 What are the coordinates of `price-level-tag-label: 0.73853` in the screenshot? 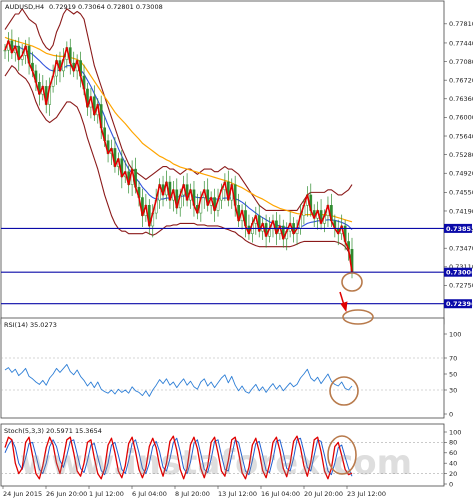 It's located at (459, 229).